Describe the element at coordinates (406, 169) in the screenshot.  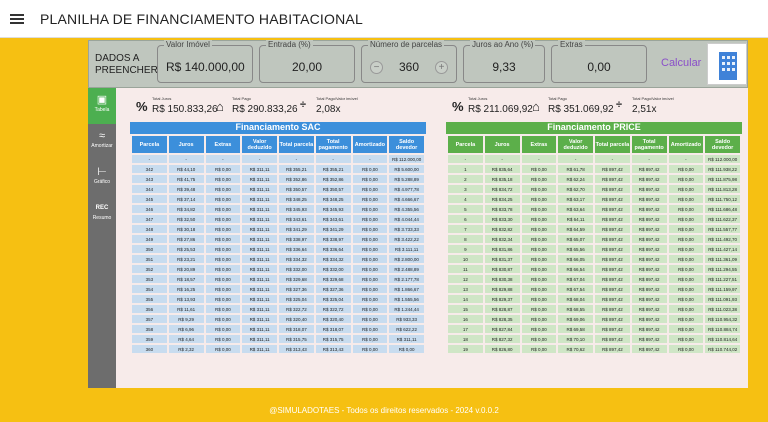
I see `table-cell: R$ 5.600,00` at that location.